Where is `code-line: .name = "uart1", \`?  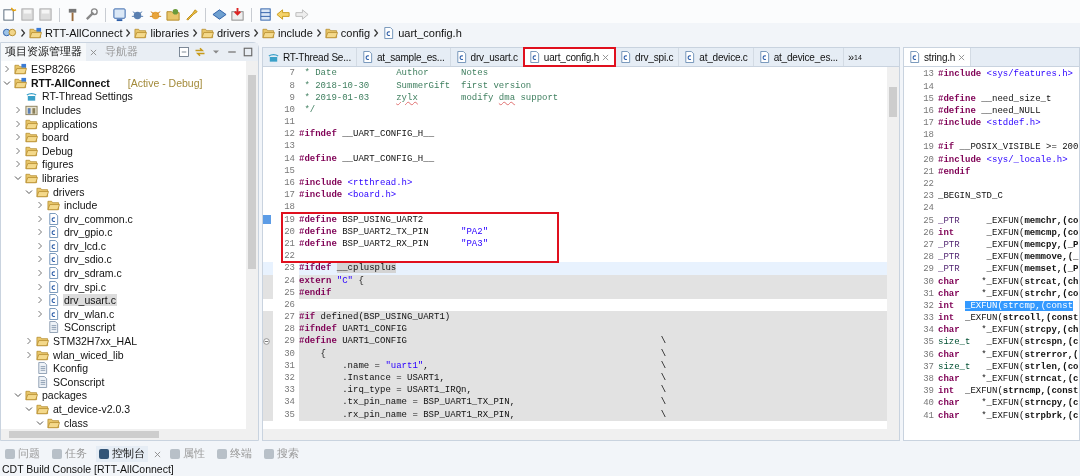 code-line: .name = "uart1", \ is located at coordinates (504, 366).